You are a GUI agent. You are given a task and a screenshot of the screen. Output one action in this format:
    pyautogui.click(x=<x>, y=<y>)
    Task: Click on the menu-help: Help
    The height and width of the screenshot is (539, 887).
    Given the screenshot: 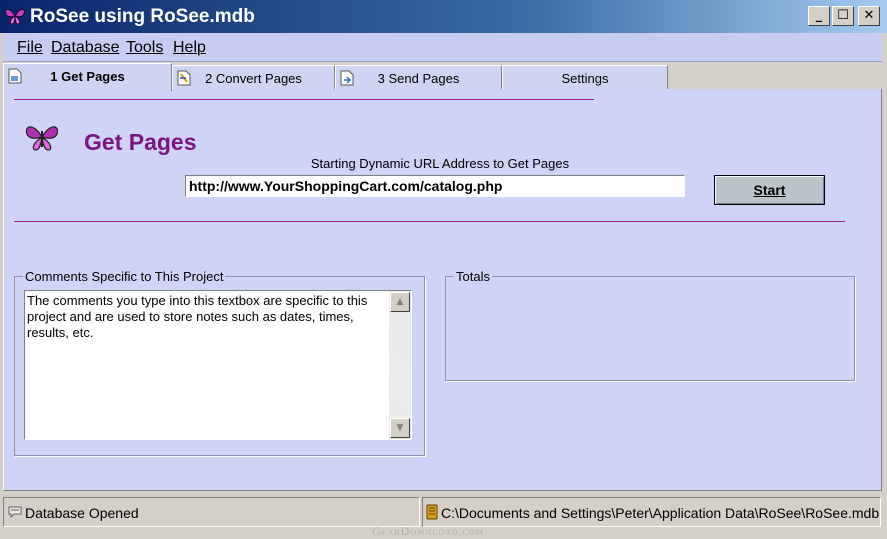 What is the action you would take?
    pyautogui.click(x=189, y=48)
    